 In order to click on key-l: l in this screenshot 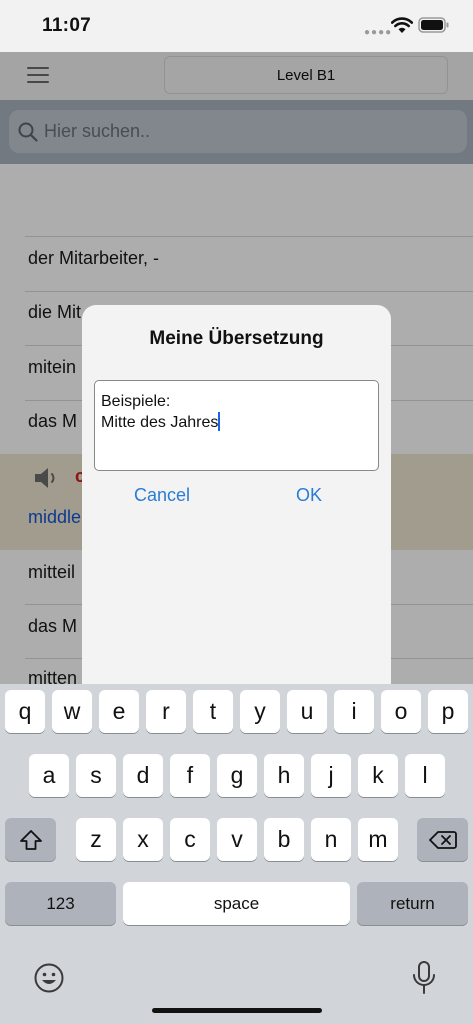, I will do `click(425, 775)`.